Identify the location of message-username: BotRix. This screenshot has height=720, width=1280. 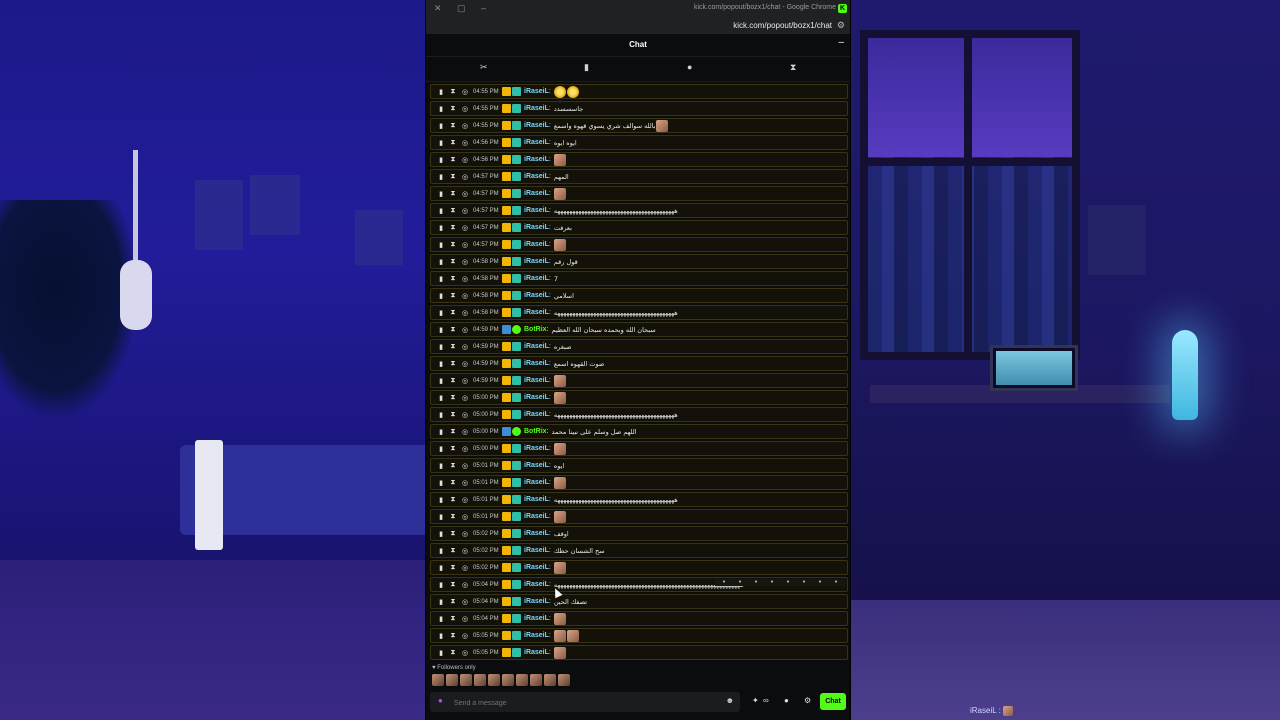
(535, 329).